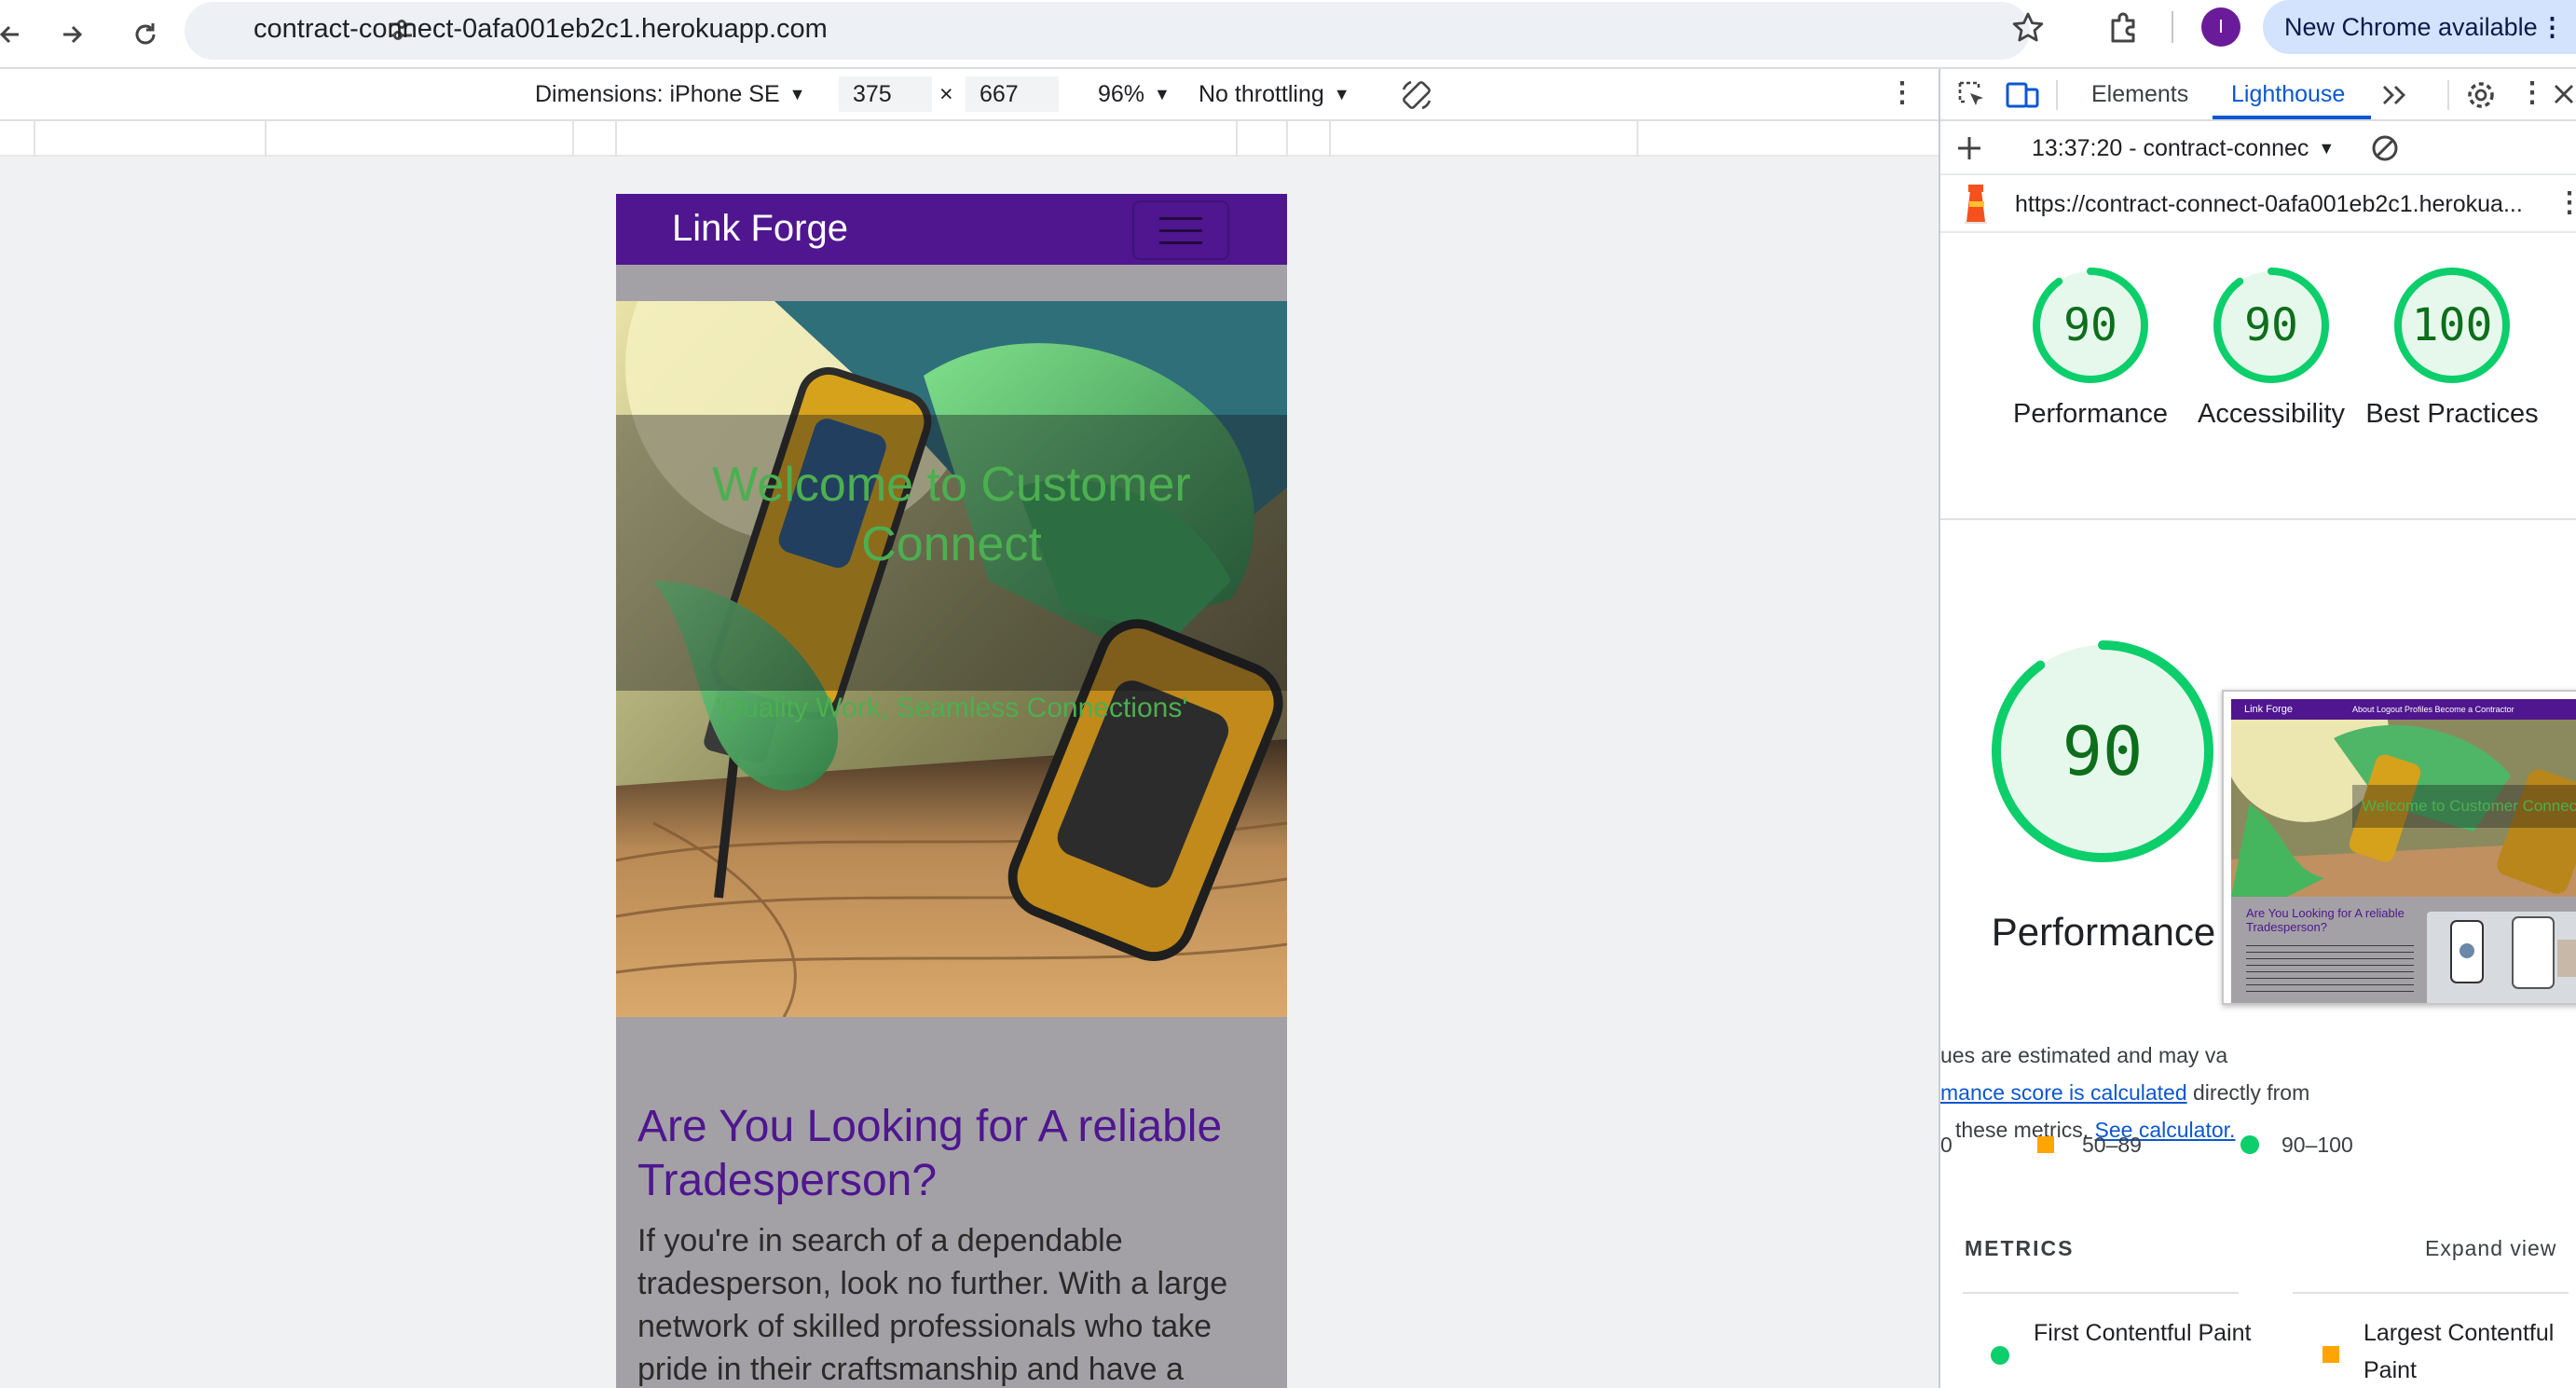 This screenshot has width=2576, height=1388. I want to click on legend-average-range: 50–89, so click(2112, 1145).